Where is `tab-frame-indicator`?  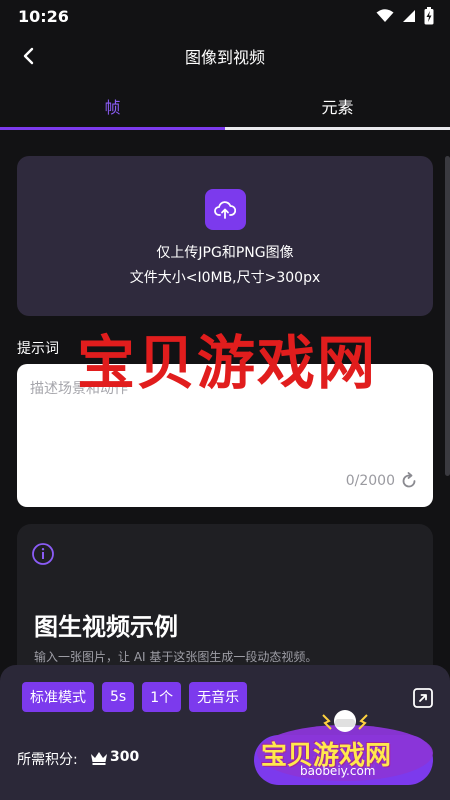 tab-frame-indicator is located at coordinates (112, 128).